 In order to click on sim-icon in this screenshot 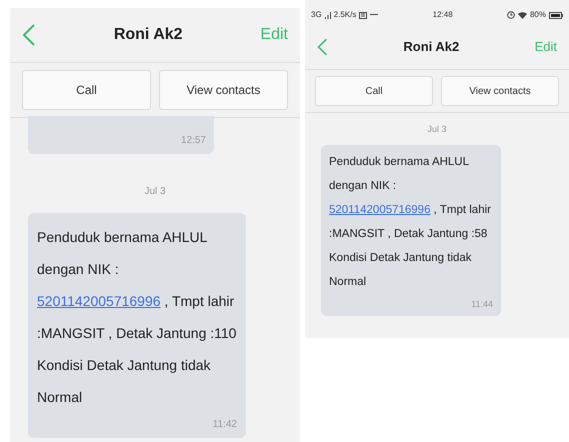, I will do `click(363, 15)`.